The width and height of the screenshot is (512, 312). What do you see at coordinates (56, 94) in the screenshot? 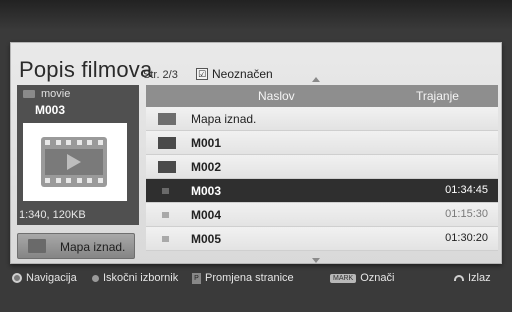
I see `preview-folder-label: movie` at bounding box center [56, 94].